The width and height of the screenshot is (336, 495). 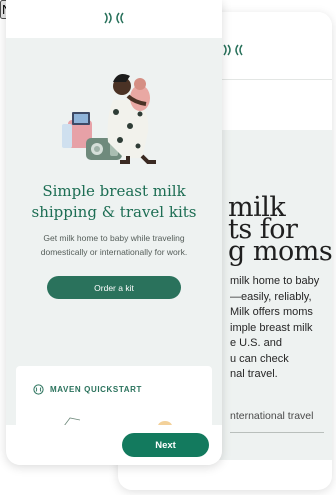 What do you see at coordinates (271, 327) in the screenshot?
I see `body-line: imple breast milk` at bounding box center [271, 327].